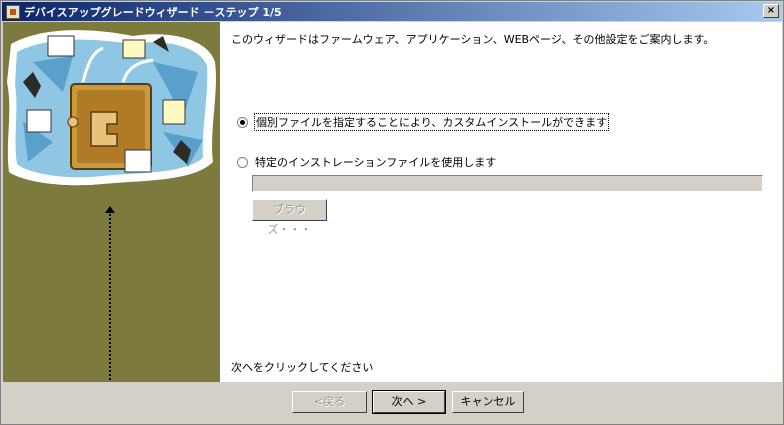 The image size is (784, 425). I want to click on button-bar: <戻る 次へ > キャンセル, so click(392, 403).